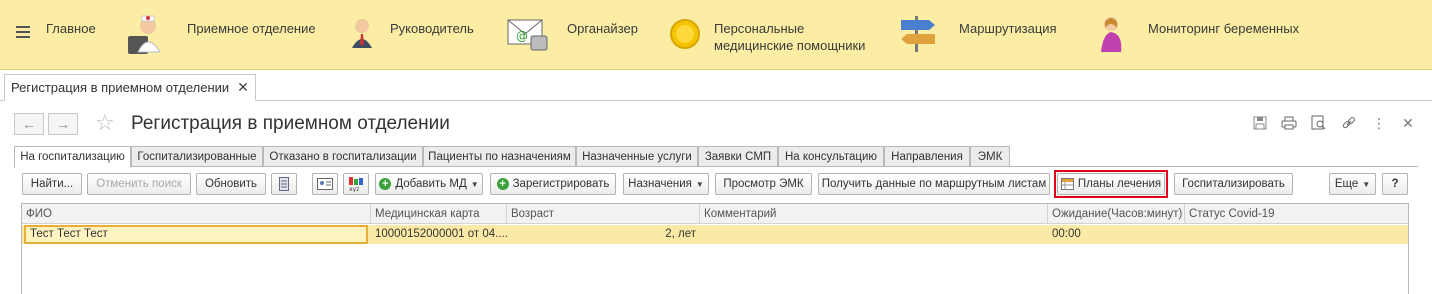 The width and height of the screenshot is (1432, 294). I want to click on get-route-data-button: Получить данные по маршрутным листам, so click(934, 184).